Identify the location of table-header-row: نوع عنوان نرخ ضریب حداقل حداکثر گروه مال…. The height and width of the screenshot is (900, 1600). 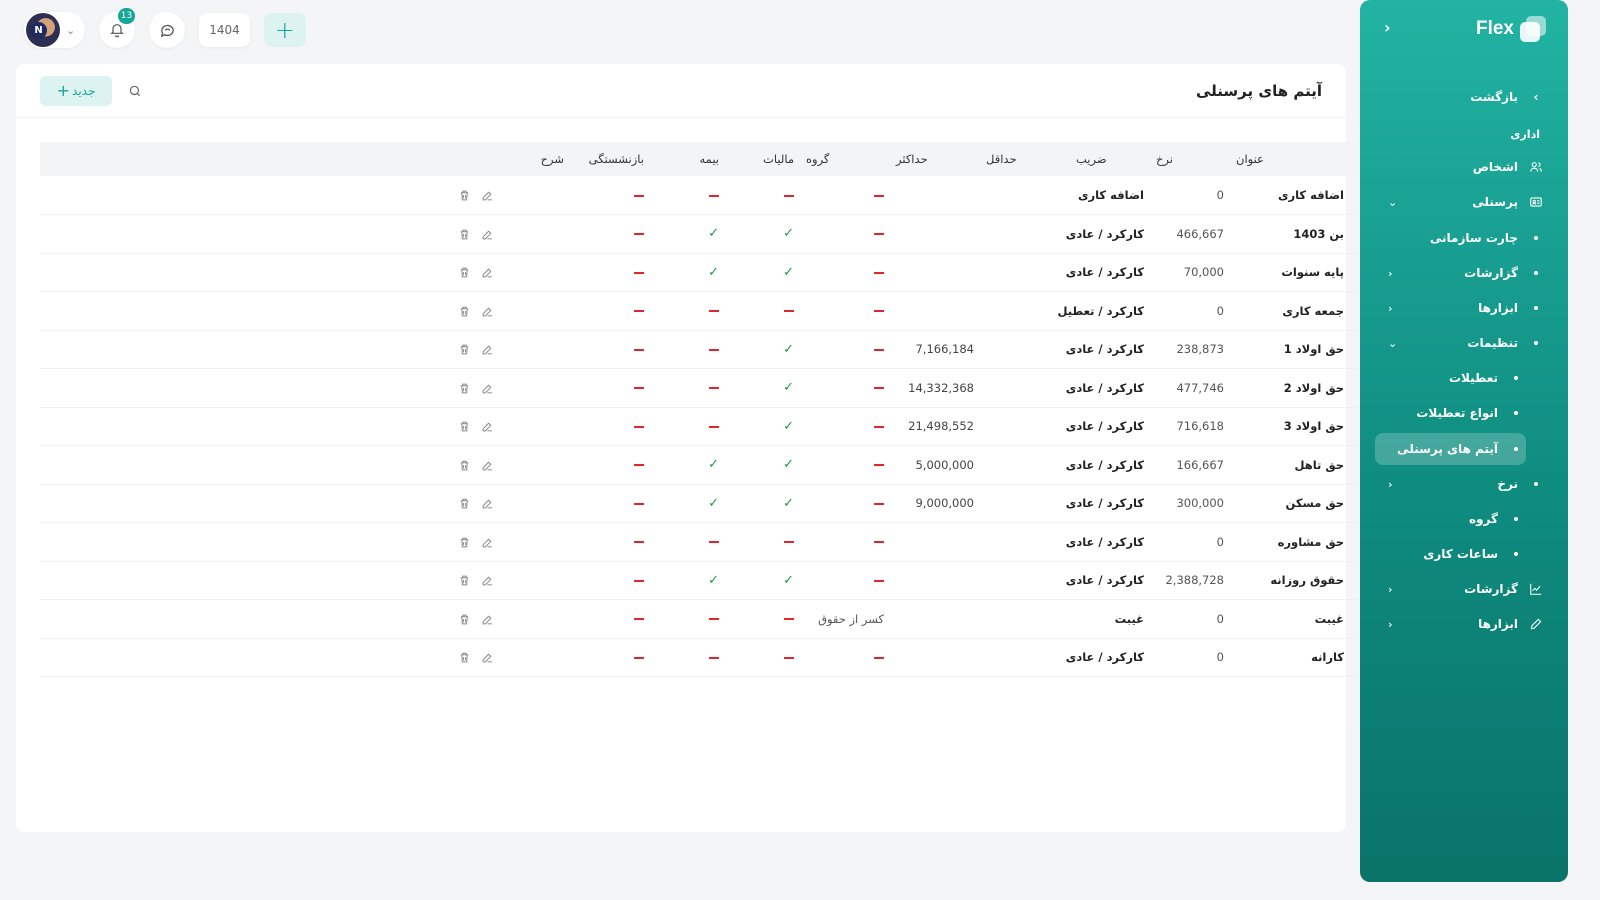
(730, 159).